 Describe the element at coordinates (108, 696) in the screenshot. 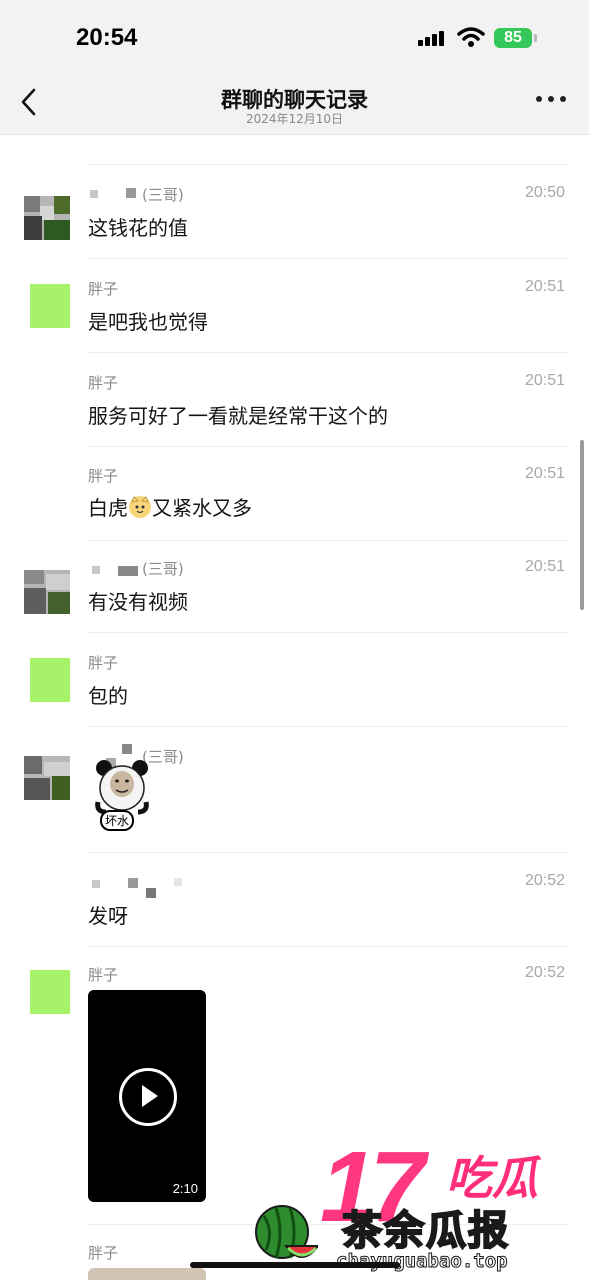

I see `message-text: 包的` at that location.